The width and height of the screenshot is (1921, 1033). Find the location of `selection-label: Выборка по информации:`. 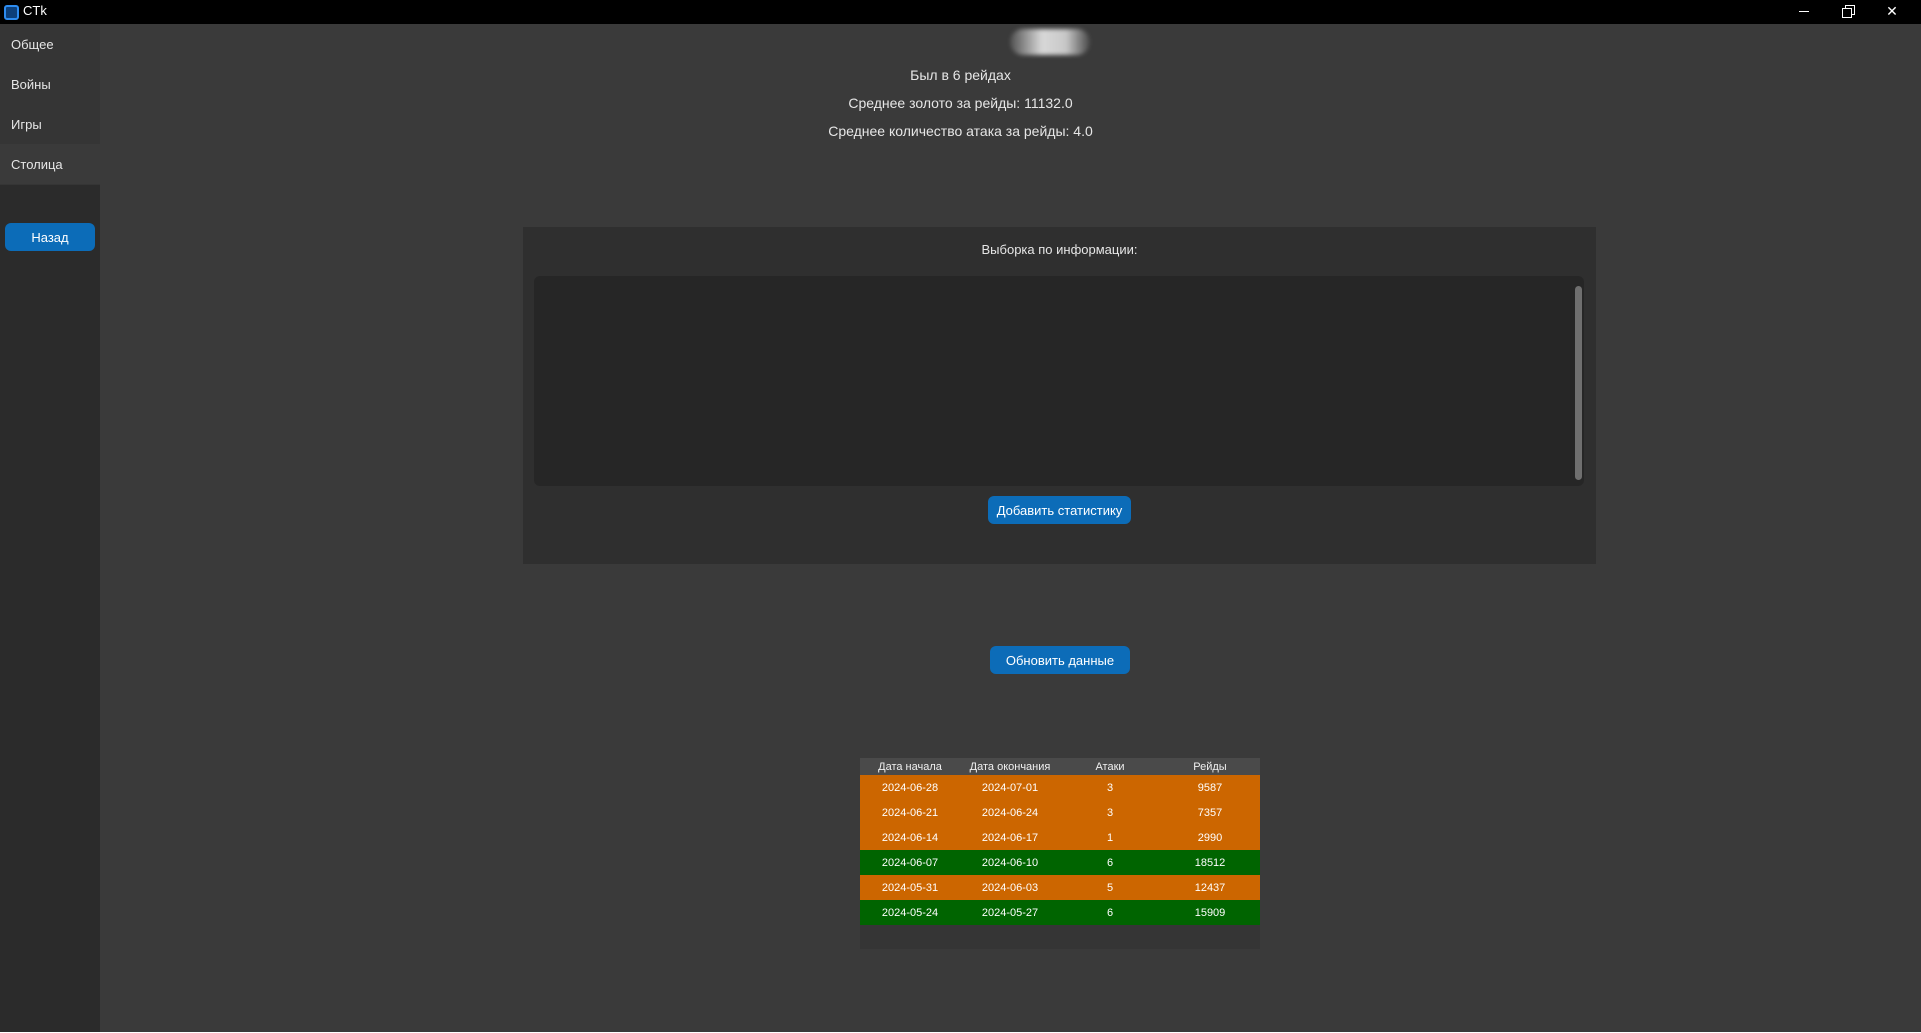

selection-label: Выборка по информации: is located at coordinates (1059, 249).